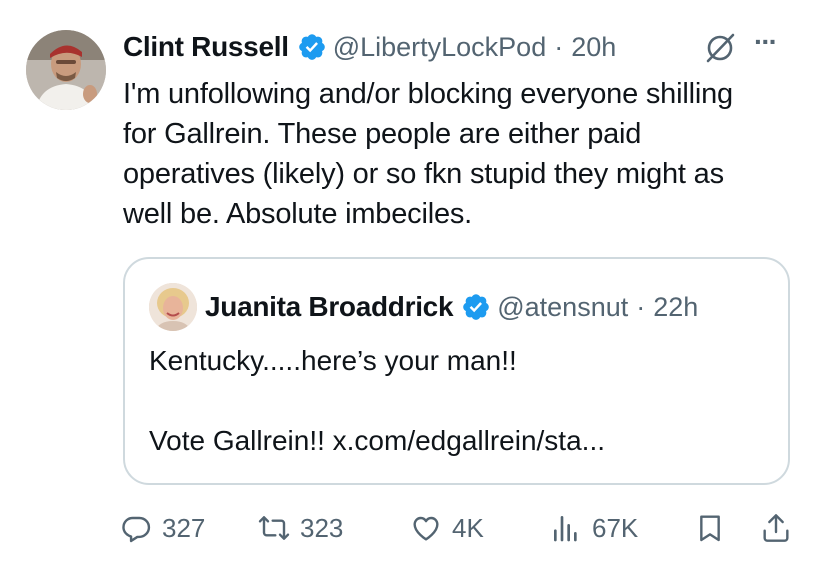  I want to click on action-bar: 327 323 4K 67K, so click(465, 528).